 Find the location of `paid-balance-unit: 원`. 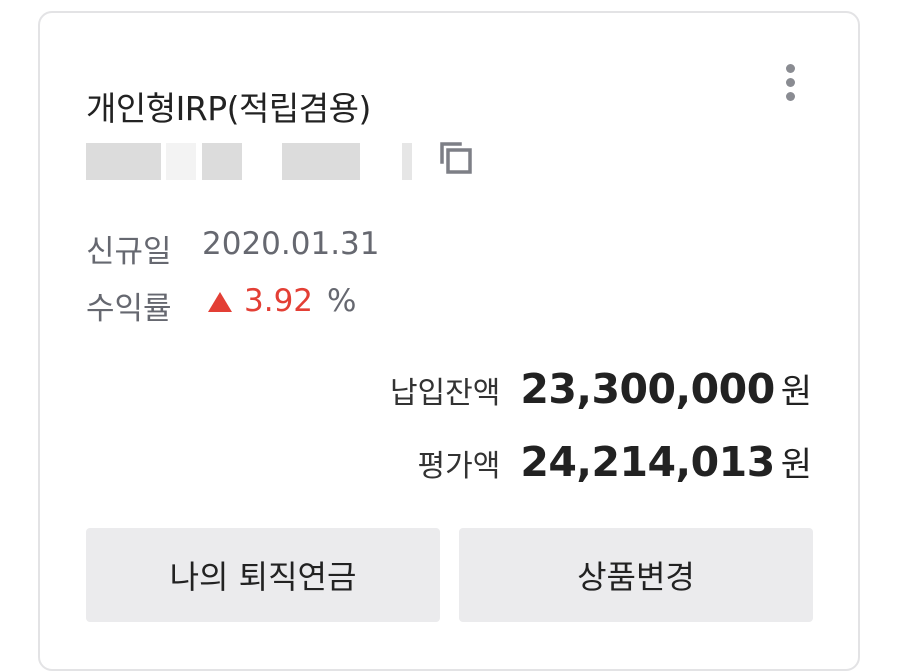

paid-balance-unit: 원 is located at coordinates (796, 392).